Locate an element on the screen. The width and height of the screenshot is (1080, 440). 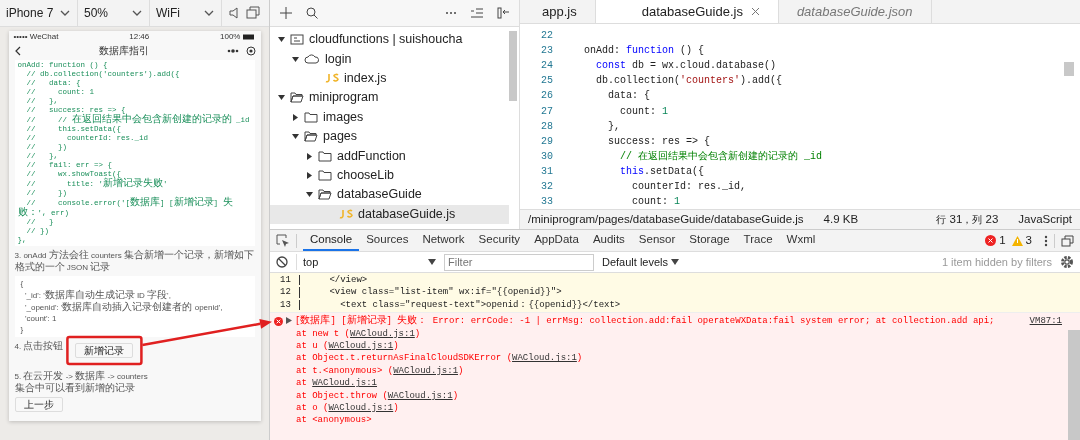
search-icon is located at coordinates (312, 13).